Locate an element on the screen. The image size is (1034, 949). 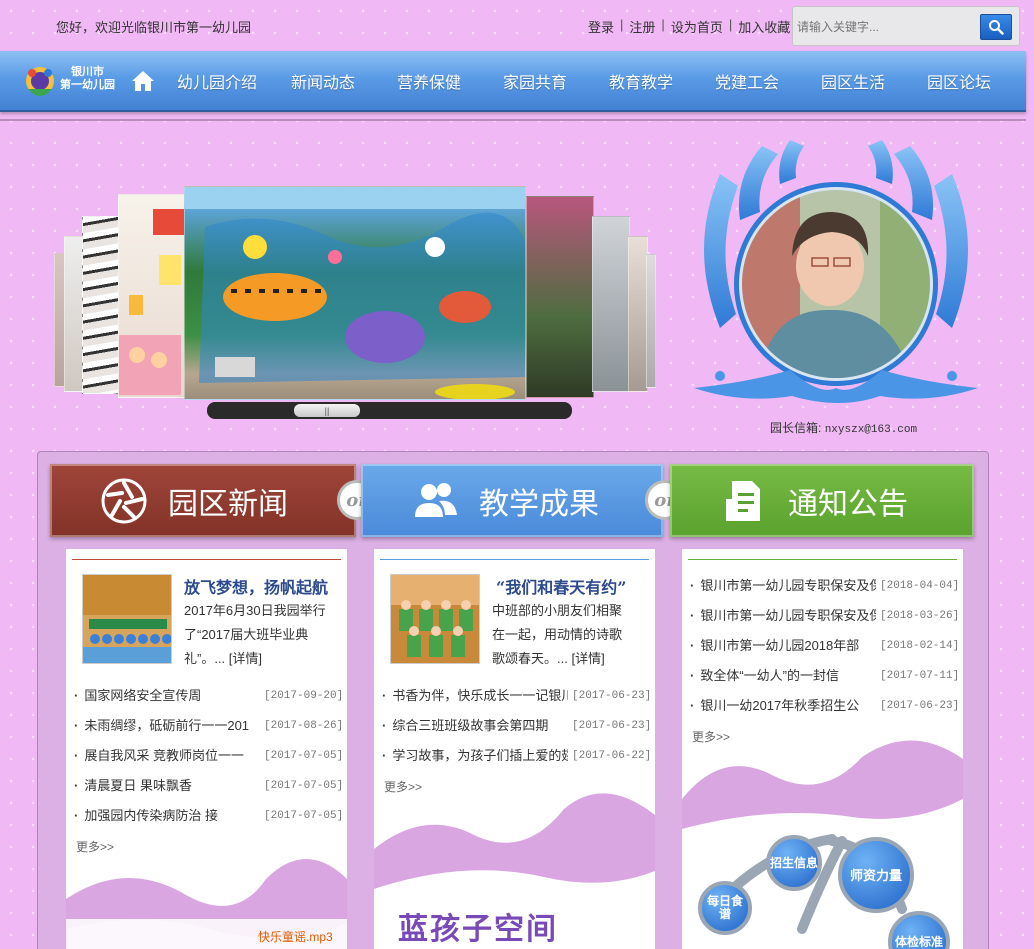
list-item: 学习故事，为孩子们插上爱的翅 [2017-06-22] is located at coordinates (516, 756).